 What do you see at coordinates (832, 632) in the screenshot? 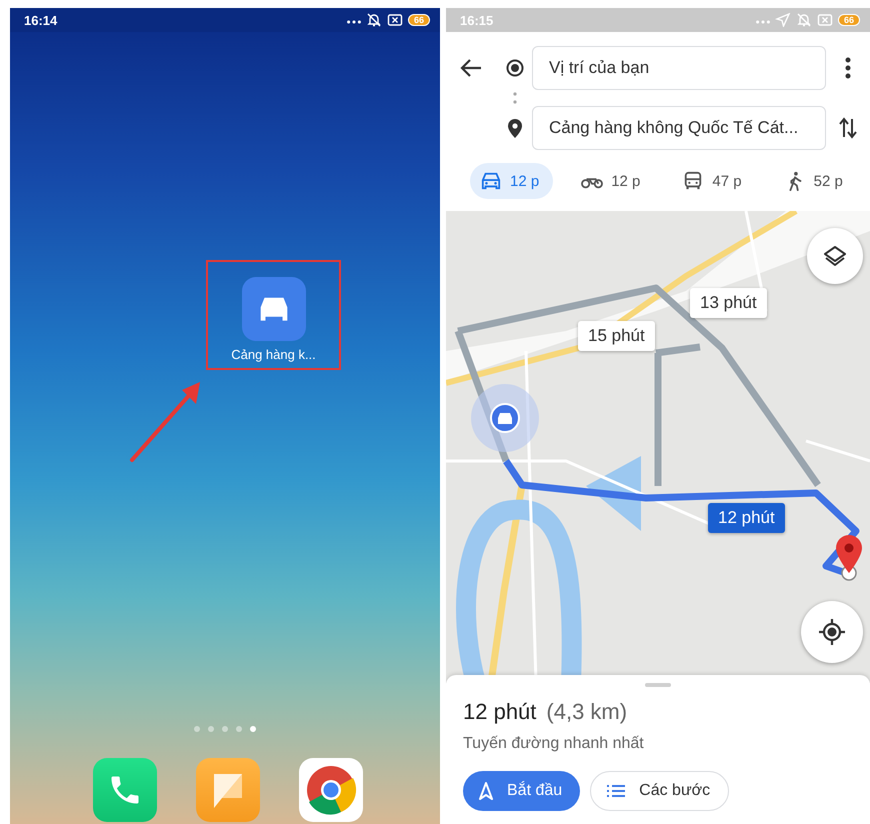
I see `my-location-icon` at bounding box center [832, 632].